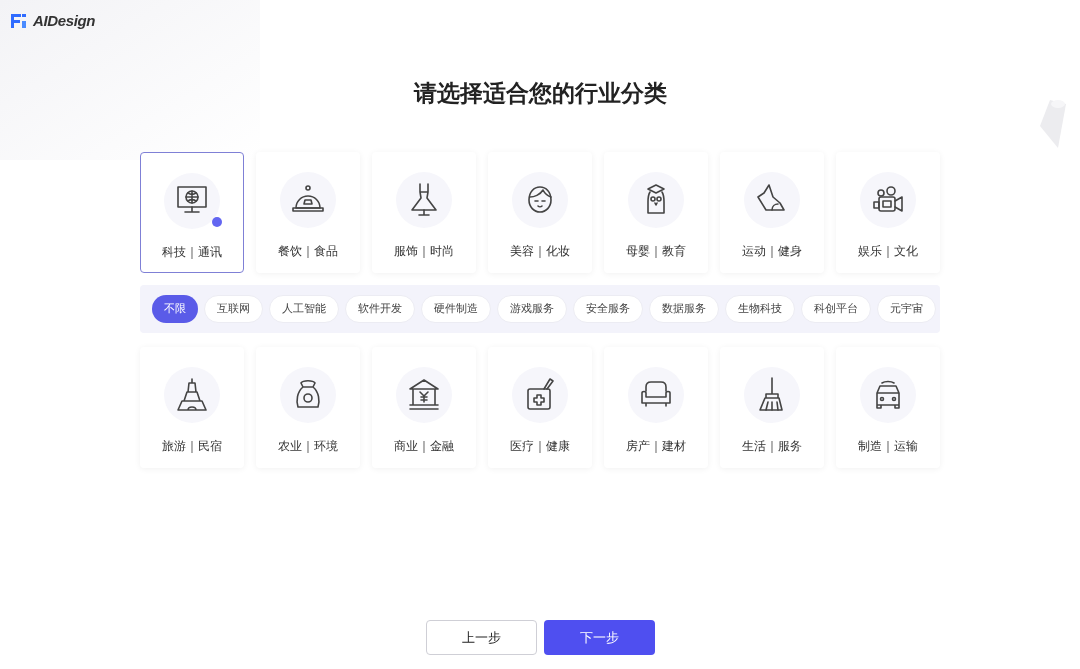 The image size is (1080, 669). Describe the element at coordinates (424, 212) in the screenshot. I see `category-card: 服饰｜时尚` at that location.